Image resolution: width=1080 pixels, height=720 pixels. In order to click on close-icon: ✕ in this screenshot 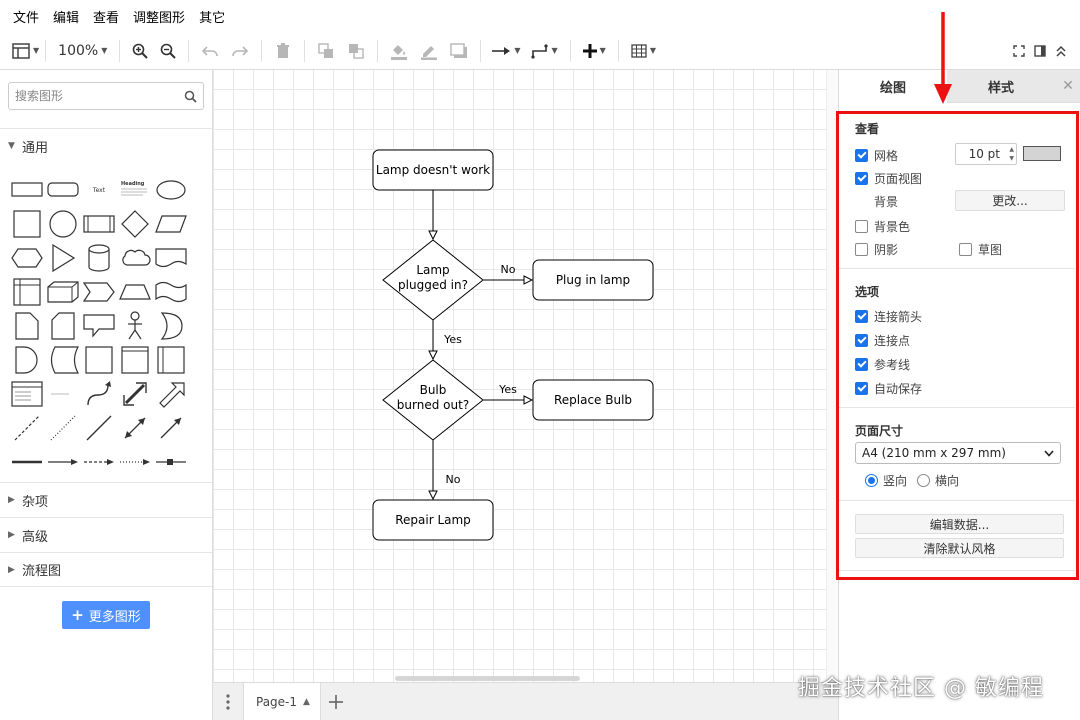, I will do `click(1067, 86)`.